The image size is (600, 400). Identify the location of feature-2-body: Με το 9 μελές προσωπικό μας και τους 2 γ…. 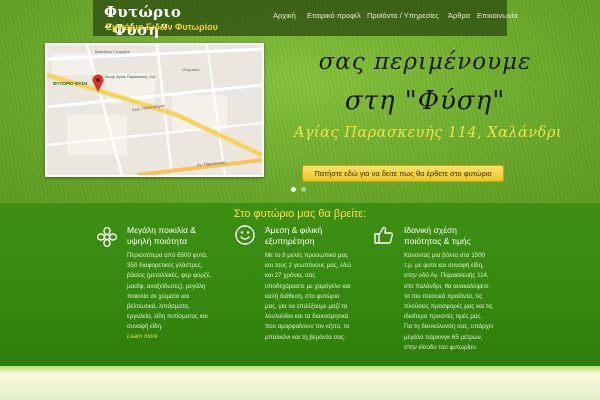
(308, 296).